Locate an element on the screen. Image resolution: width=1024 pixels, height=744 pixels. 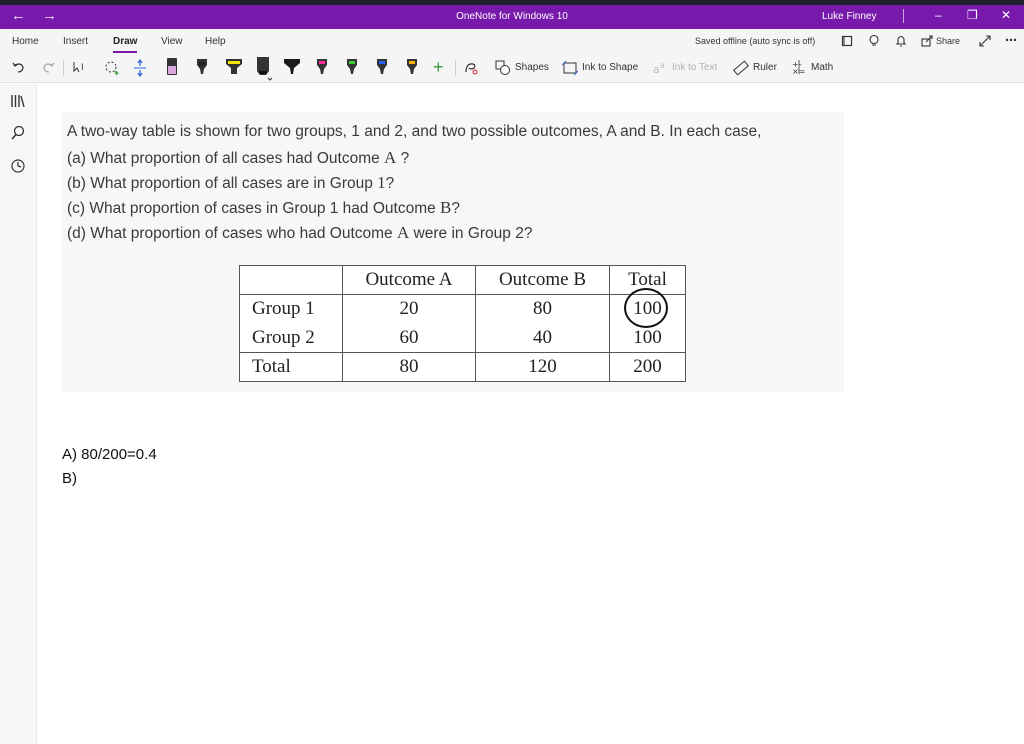
type-select-icon: I is located at coordinates (81, 67).